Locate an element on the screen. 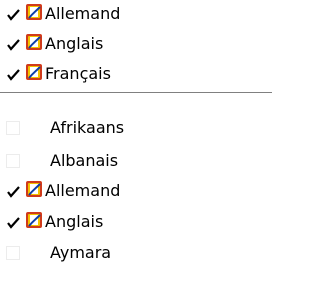 The width and height of the screenshot is (320, 283). list-item-label: Français is located at coordinates (78, 73).